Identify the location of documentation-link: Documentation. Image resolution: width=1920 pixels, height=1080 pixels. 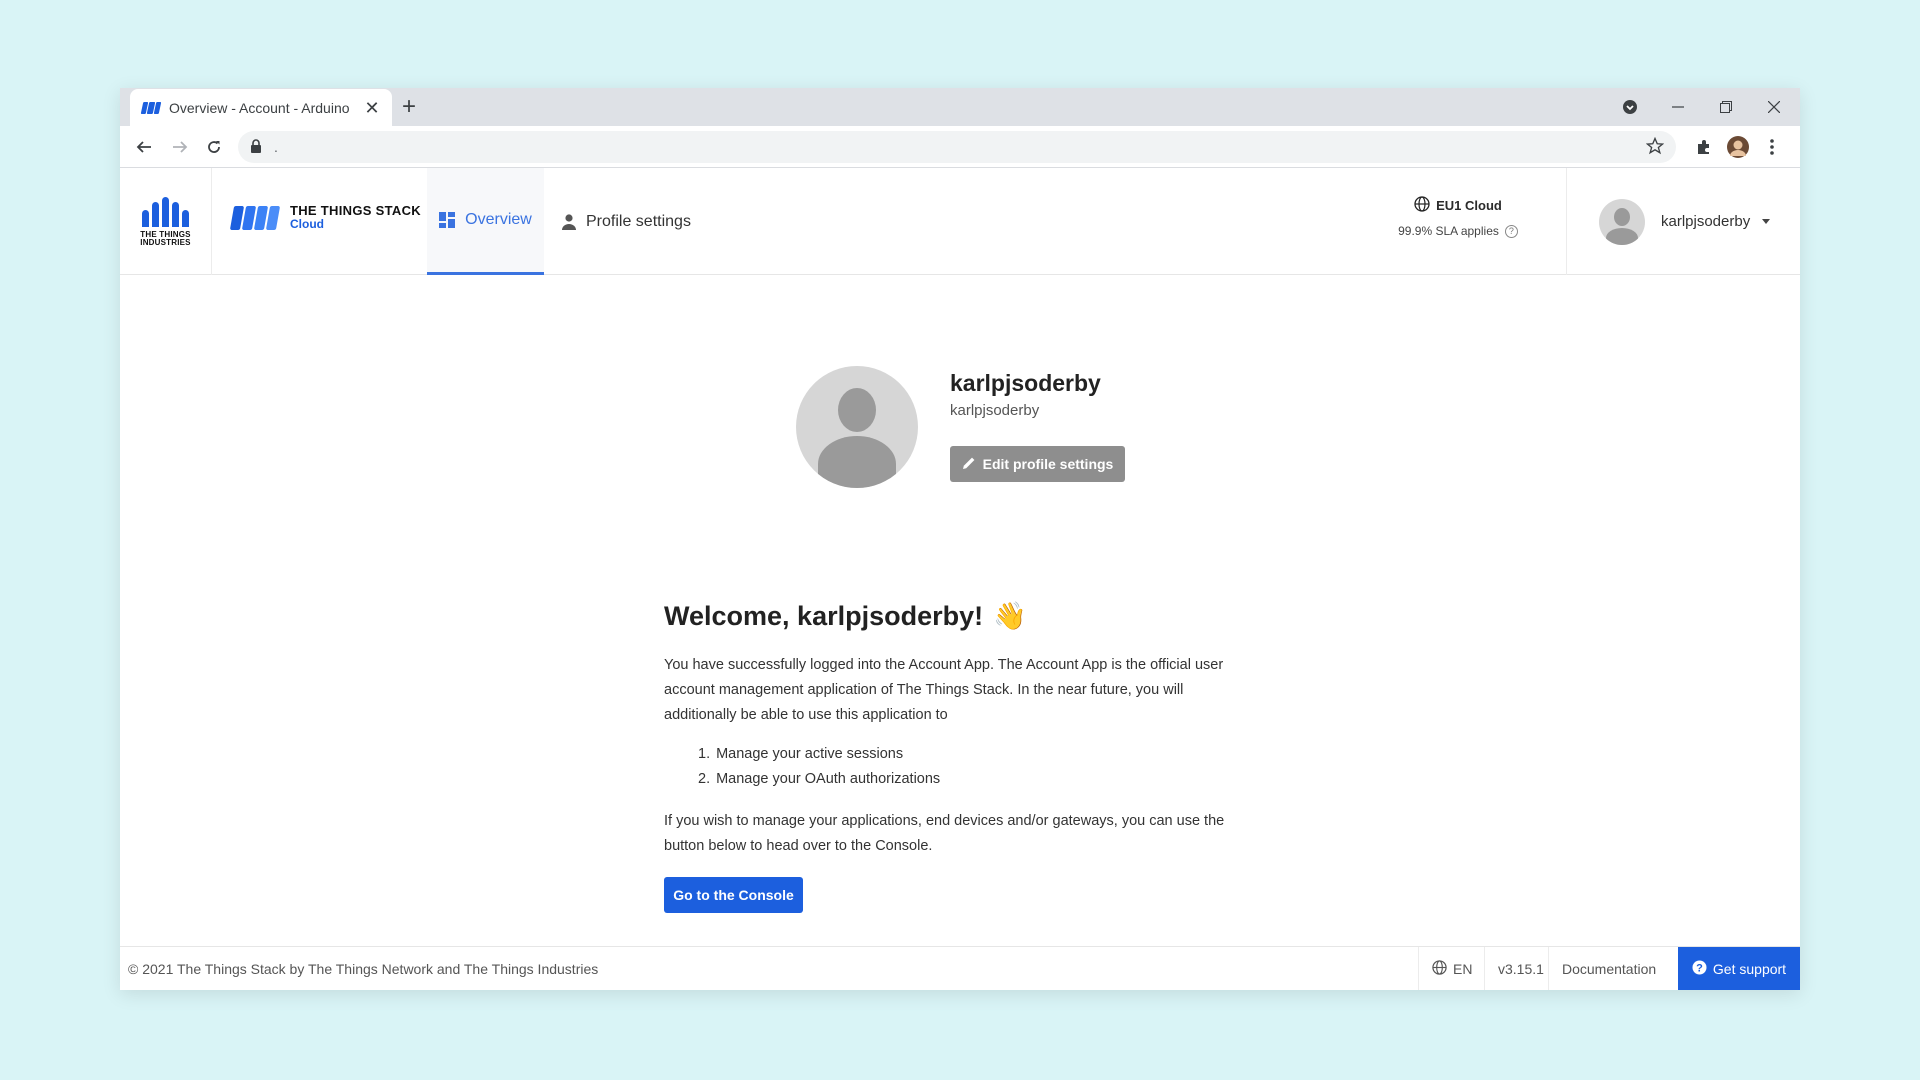
(1608, 968).